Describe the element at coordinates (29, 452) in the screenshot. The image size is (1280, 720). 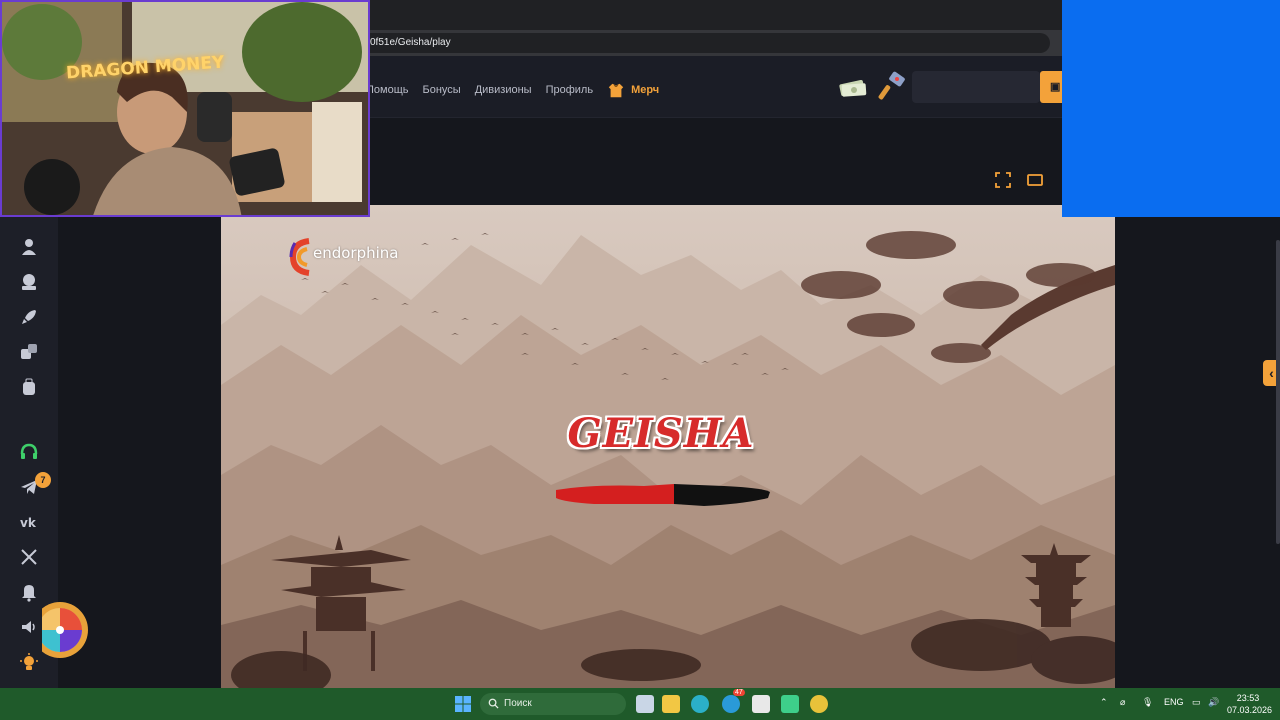
I see `headset-icon` at that location.